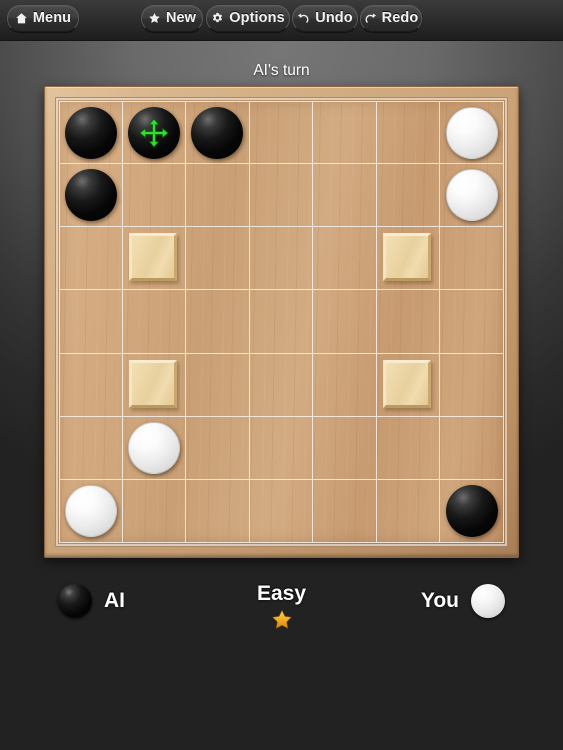 The width and height of the screenshot is (563, 750). Describe the element at coordinates (488, 601) in the screenshot. I see `you-stone-swatch` at that location.